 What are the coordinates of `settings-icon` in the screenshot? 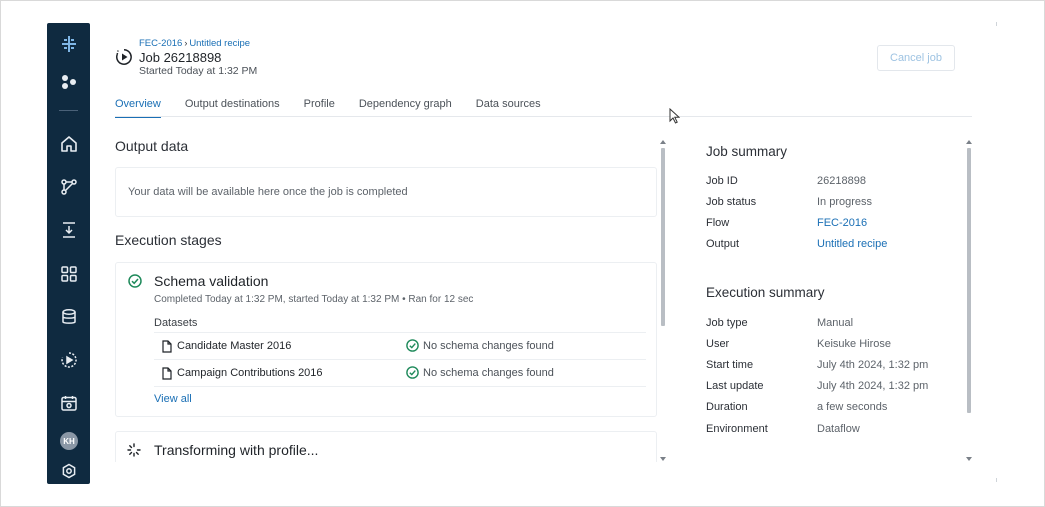 It's located at (68, 471).